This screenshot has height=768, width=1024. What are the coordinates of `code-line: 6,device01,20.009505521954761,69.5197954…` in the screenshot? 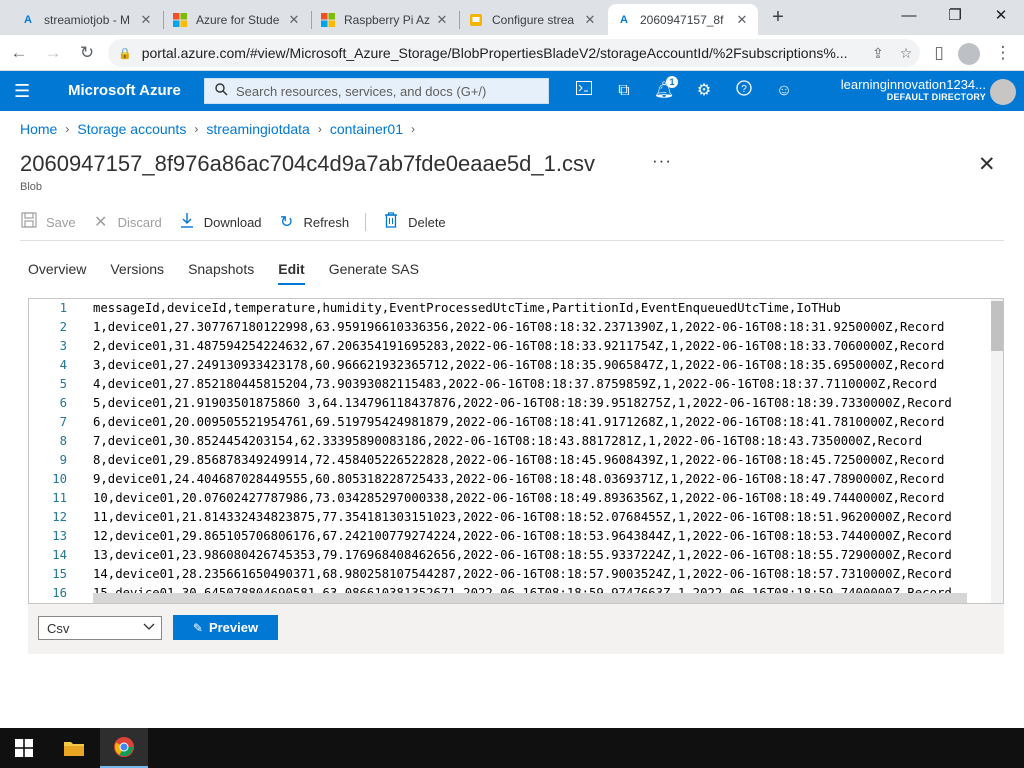 It's located at (541, 422).